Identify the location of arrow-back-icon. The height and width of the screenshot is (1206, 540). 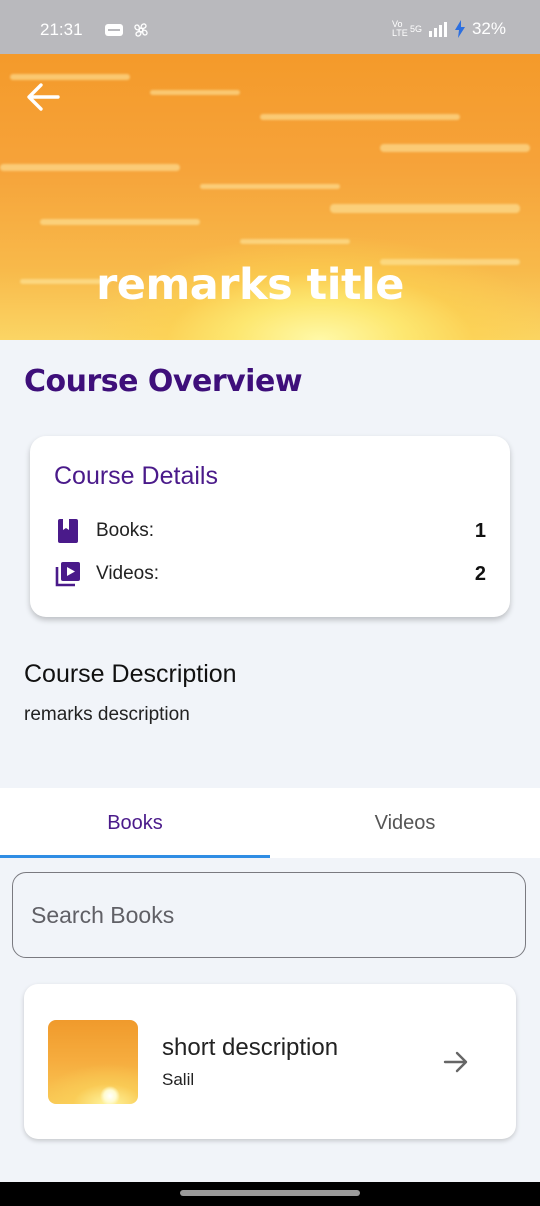
(43, 97).